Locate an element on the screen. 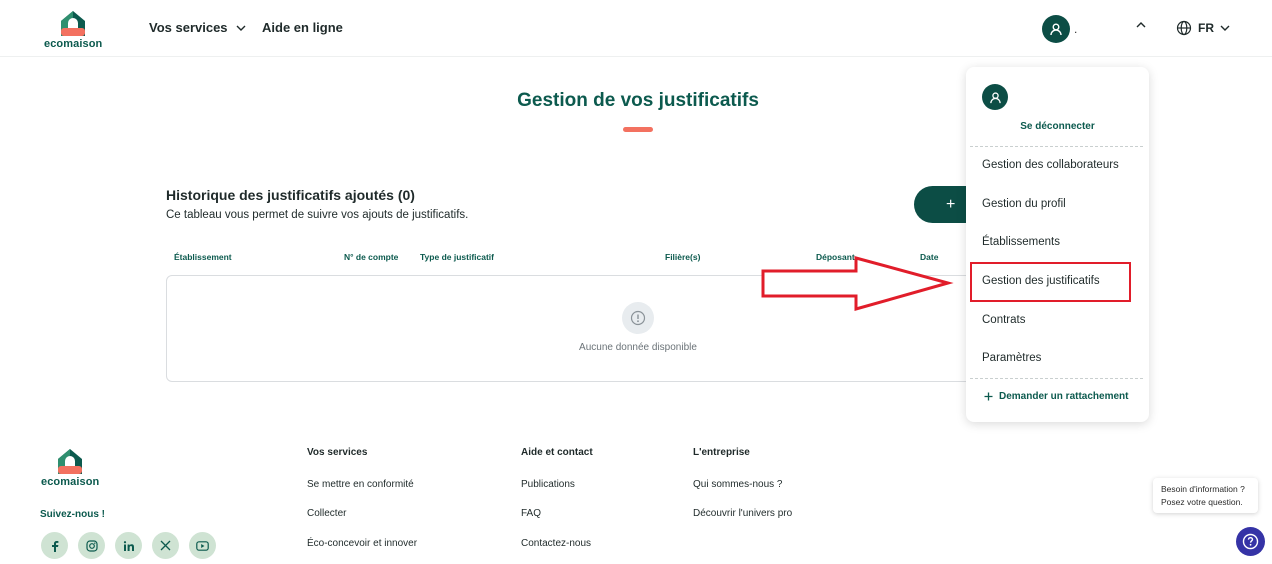 The width and height of the screenshot is (1272, 564). footer-link-contact: Contactez-nous is located at coordinates (556, 543).